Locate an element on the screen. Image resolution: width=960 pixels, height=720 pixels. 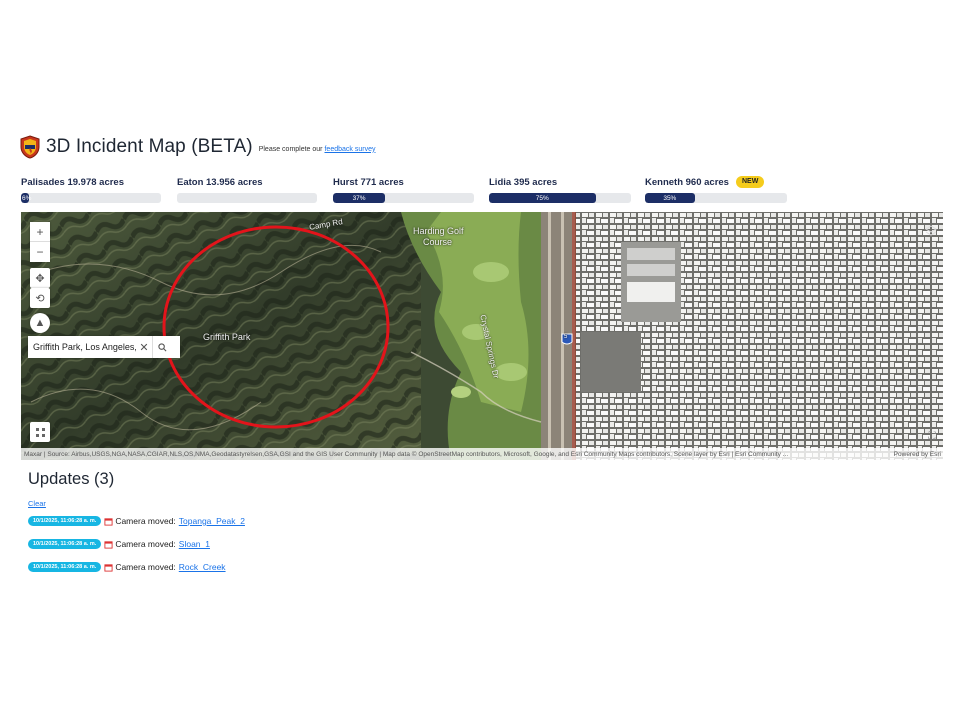
zoom-out-button: − is located at coordinates (40, 252).